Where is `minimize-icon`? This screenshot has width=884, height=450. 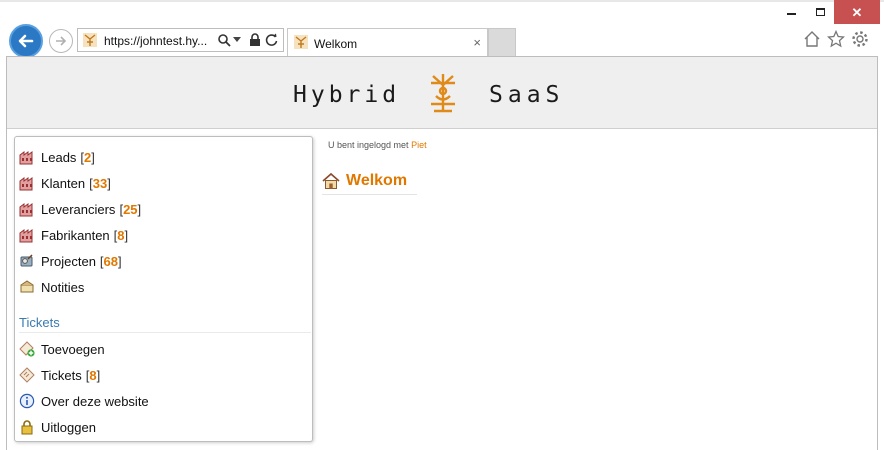 minimize-icon is located at coordinates (791, 14).